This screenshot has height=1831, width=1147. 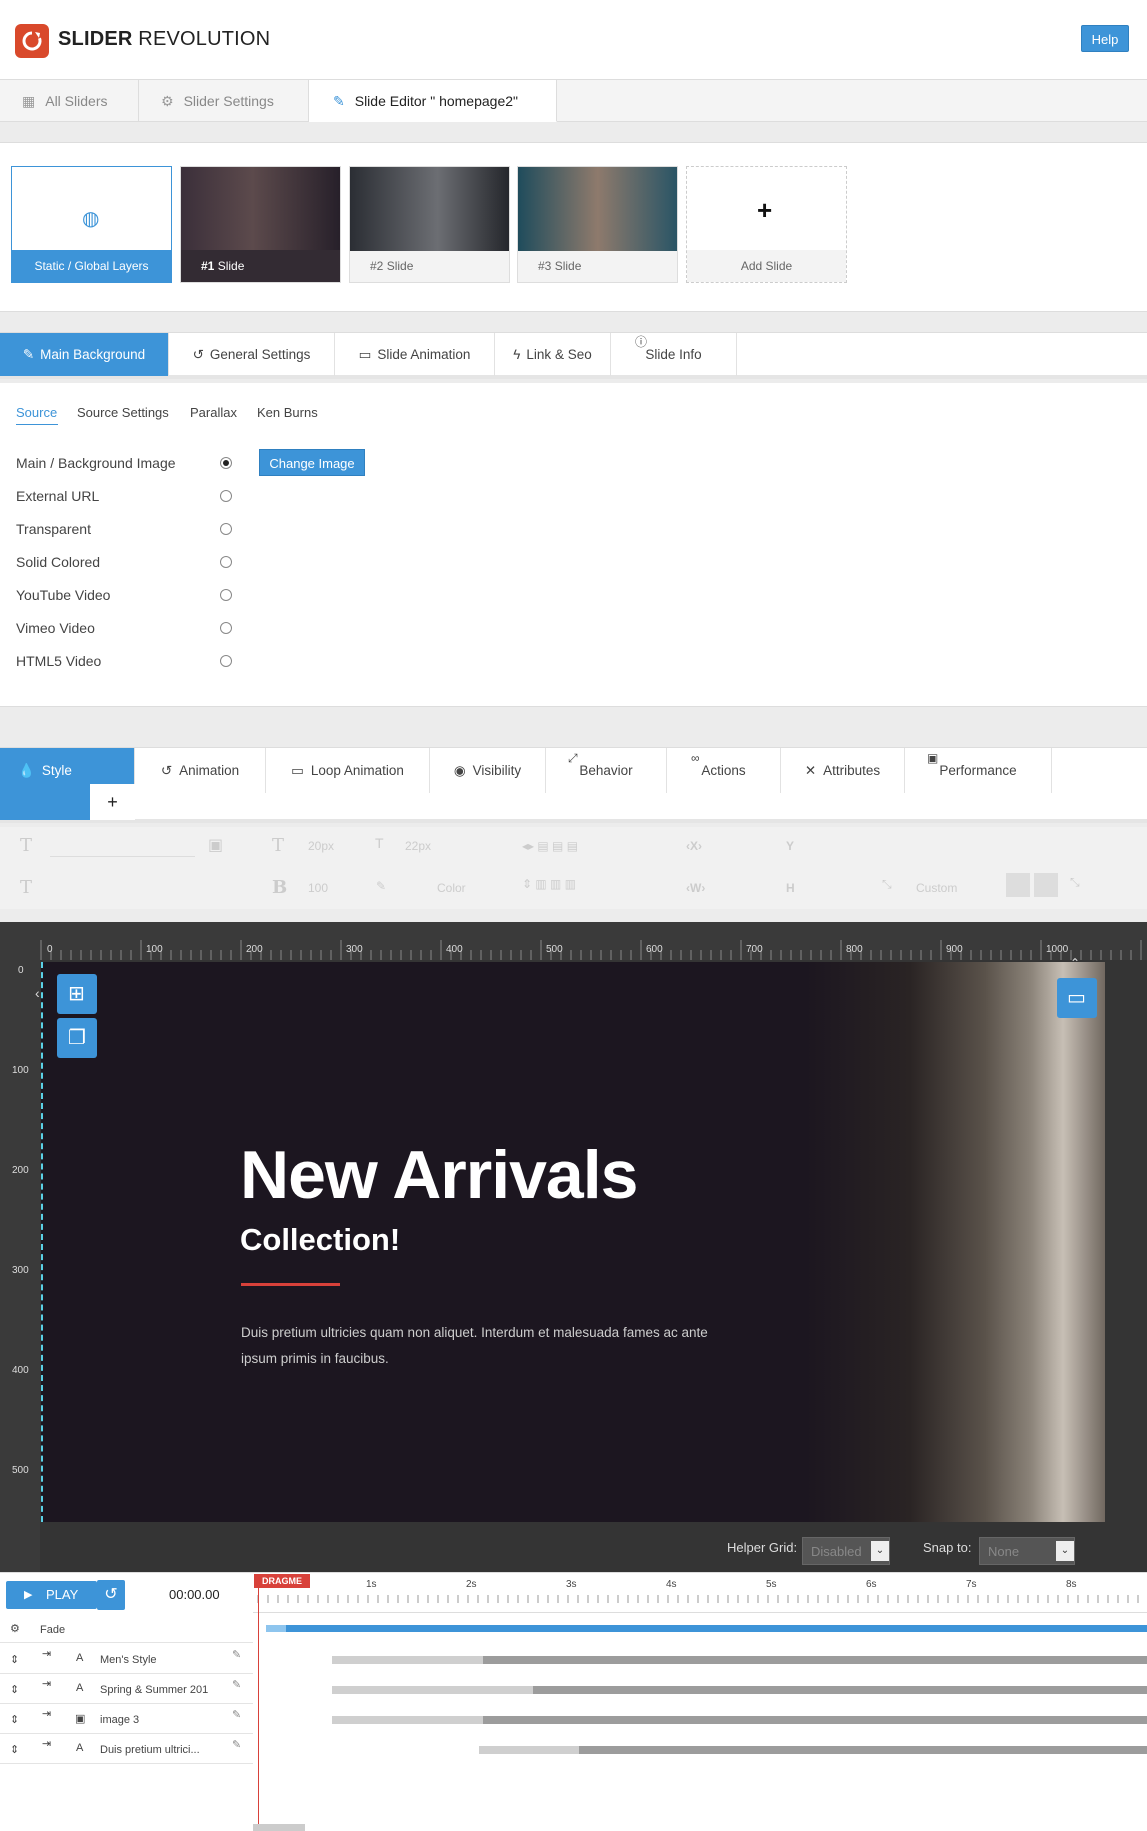 I want to click on tab-link-seo: ϟ Link & Seo, so click(x=553, y=354).